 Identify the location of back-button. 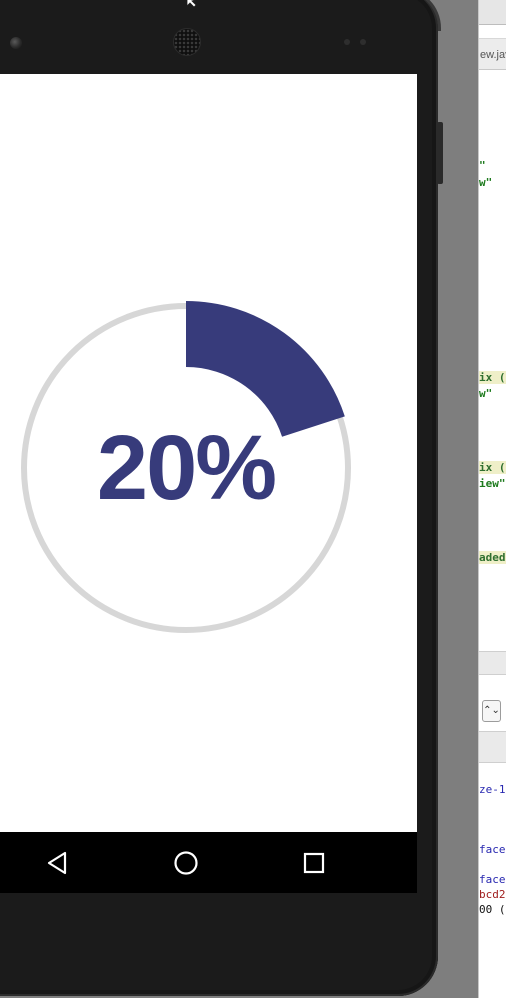
(58, 862).